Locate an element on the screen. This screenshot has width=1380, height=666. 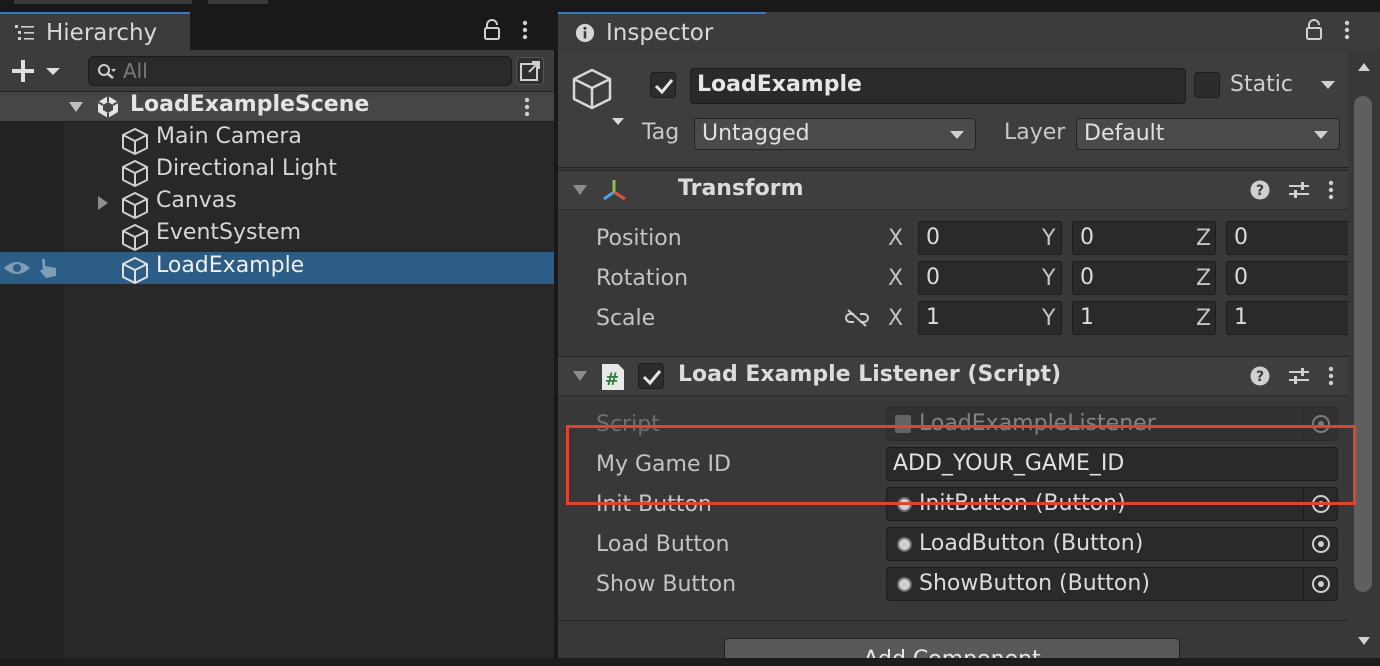
load-button-field: LoadButton (Button) is located at coordinates (1112, 544).